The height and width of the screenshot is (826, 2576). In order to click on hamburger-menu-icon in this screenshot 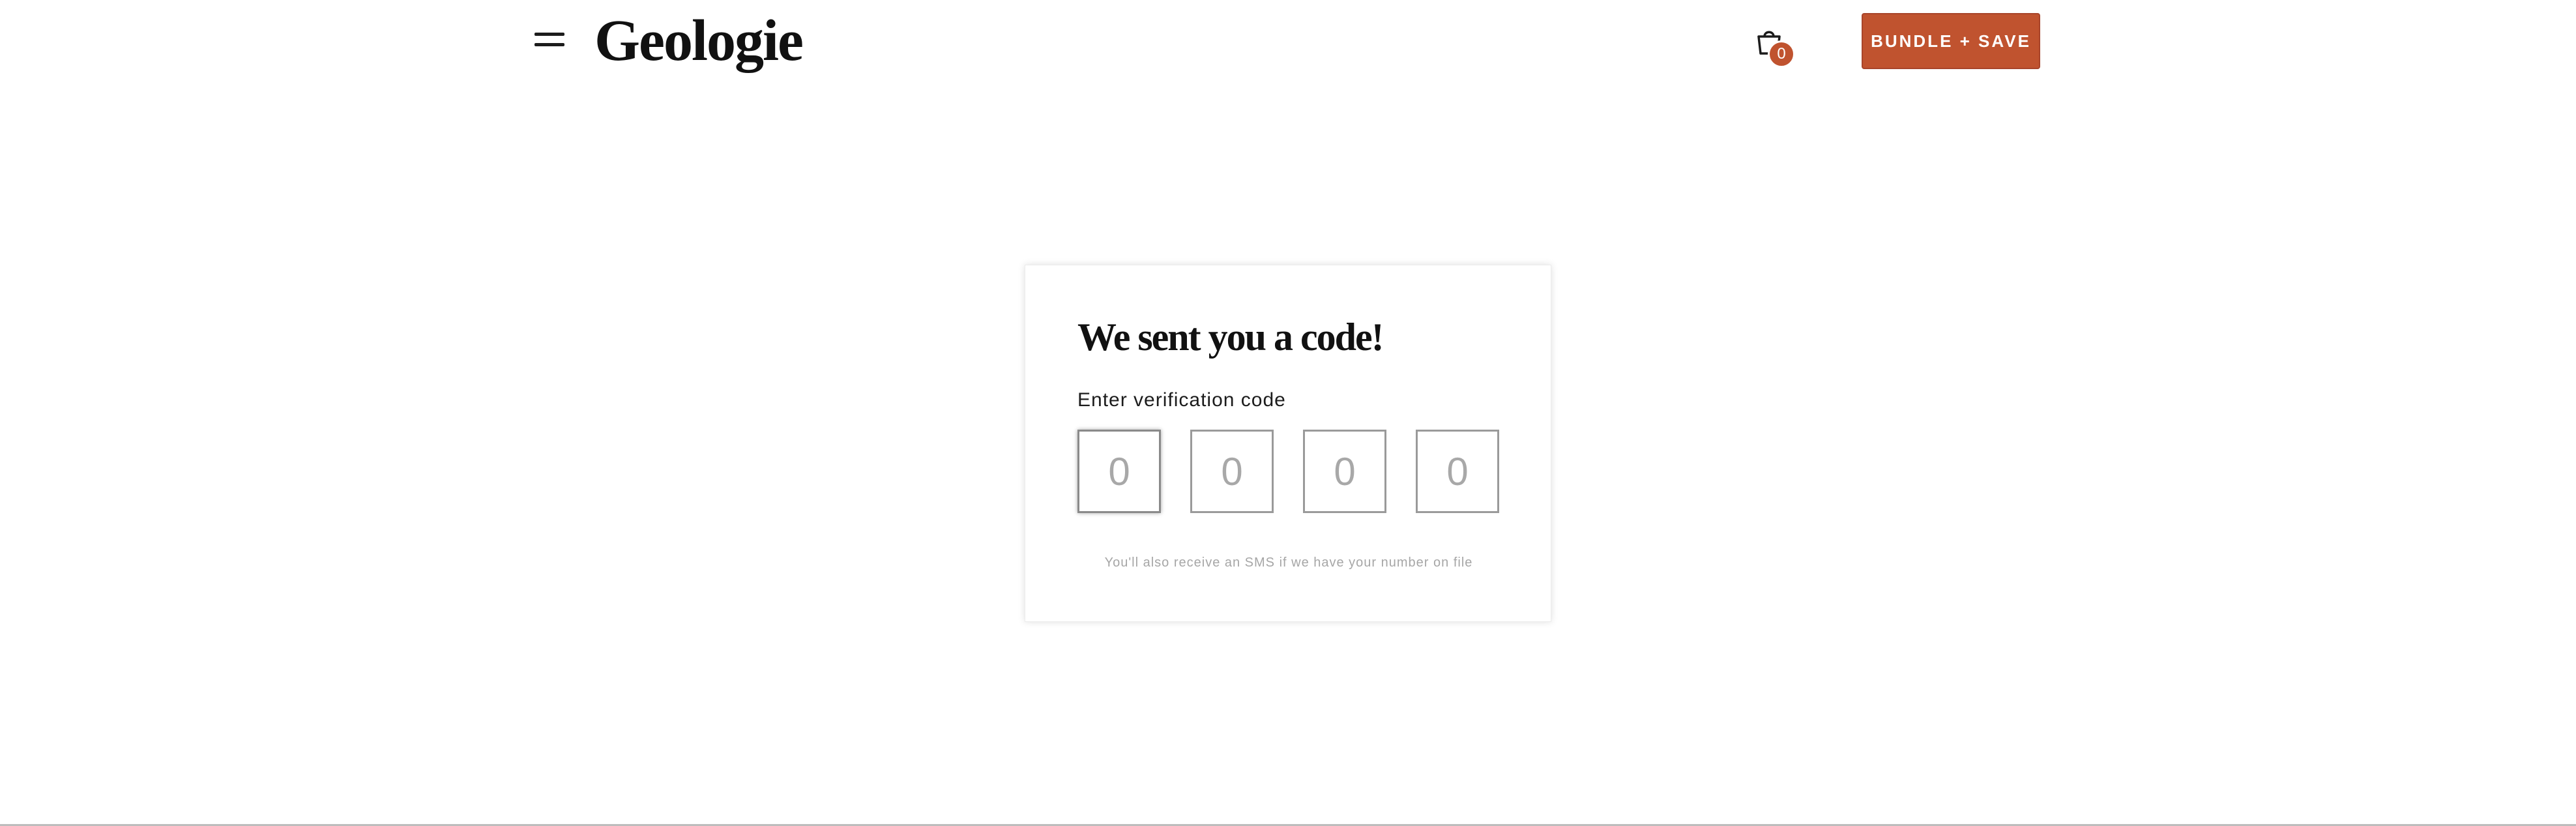, I will do `click(549, 39)`.